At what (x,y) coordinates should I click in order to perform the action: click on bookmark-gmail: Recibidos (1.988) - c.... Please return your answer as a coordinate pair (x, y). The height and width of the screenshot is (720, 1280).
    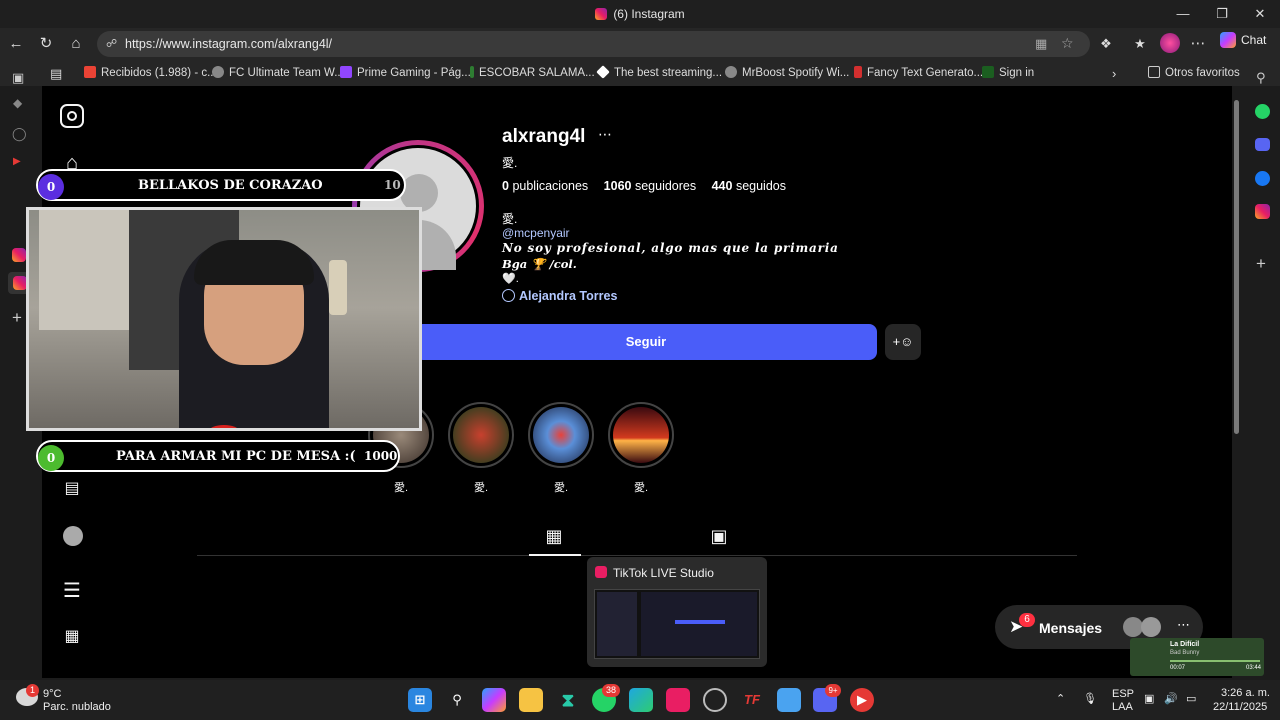
    Looking at the image, I should click on (150, 72).